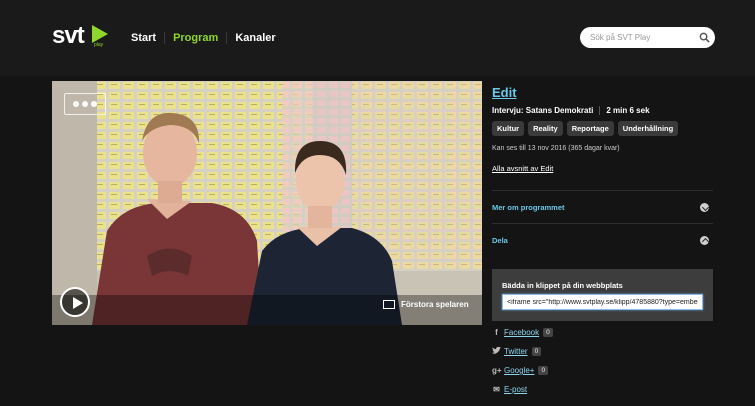 This screenshot has width=755, height=406. Describe the element at coordinates (602, 370) in the screenshot. I see `share-google-plus: g+ Google+ 0` at that location.